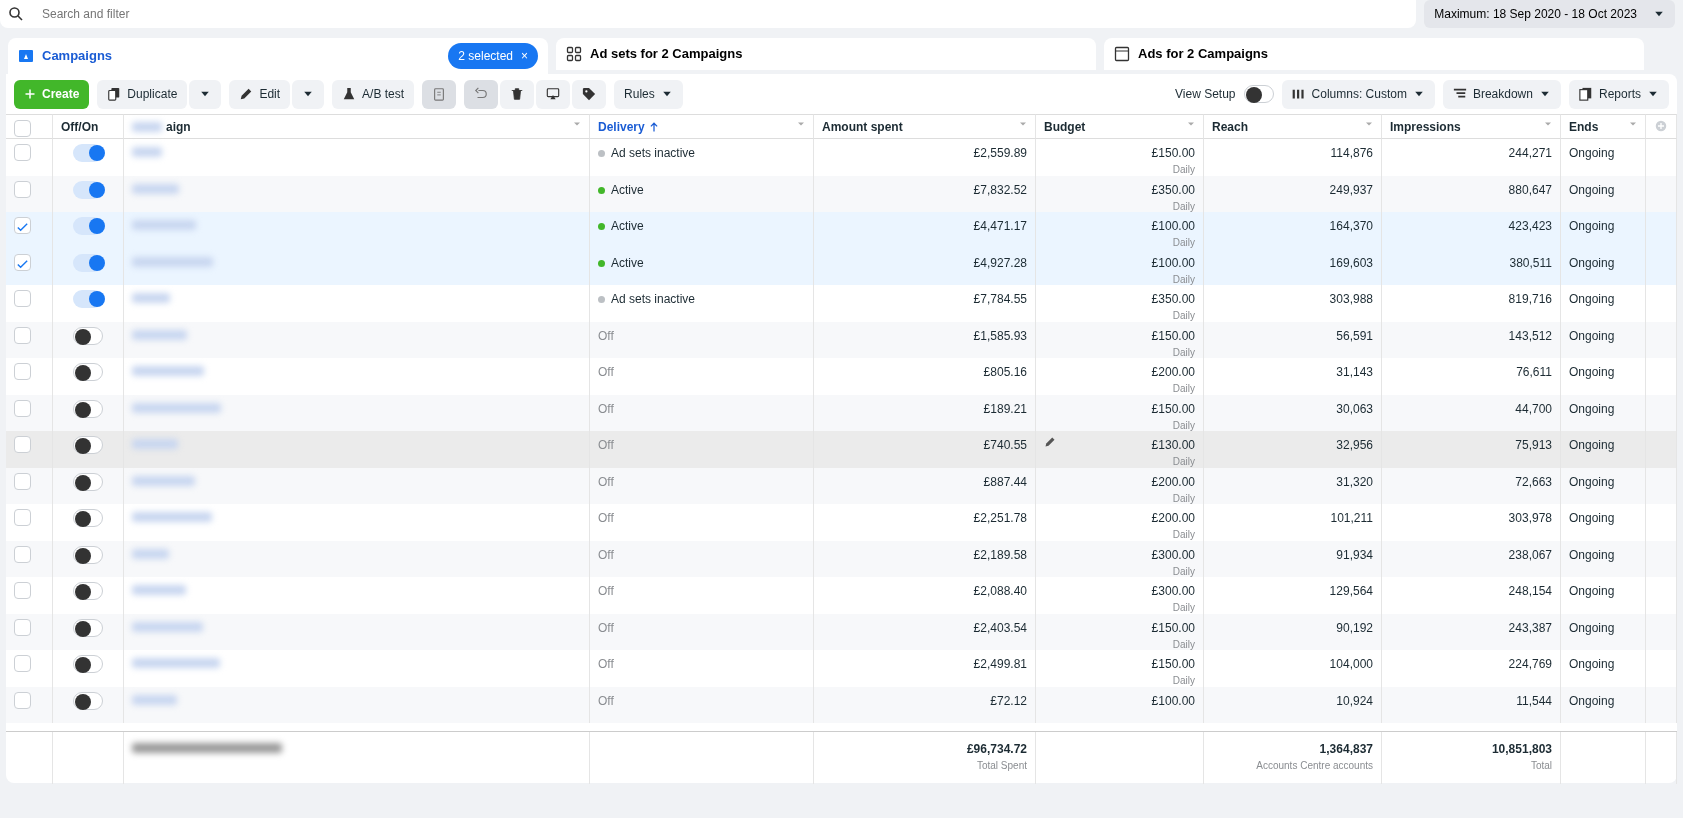  I want to click on amount-spent: £2,189.58, so click(1000, 554).